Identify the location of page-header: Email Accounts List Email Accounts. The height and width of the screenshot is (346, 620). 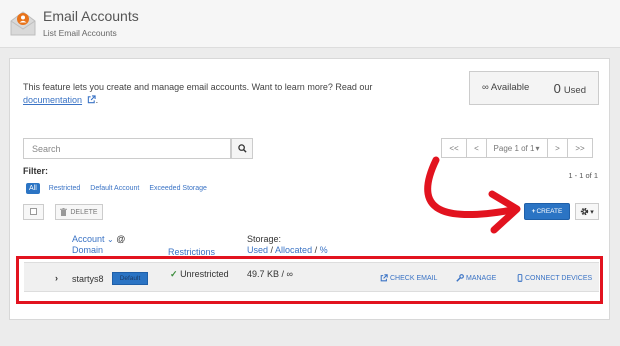
(310, 24).